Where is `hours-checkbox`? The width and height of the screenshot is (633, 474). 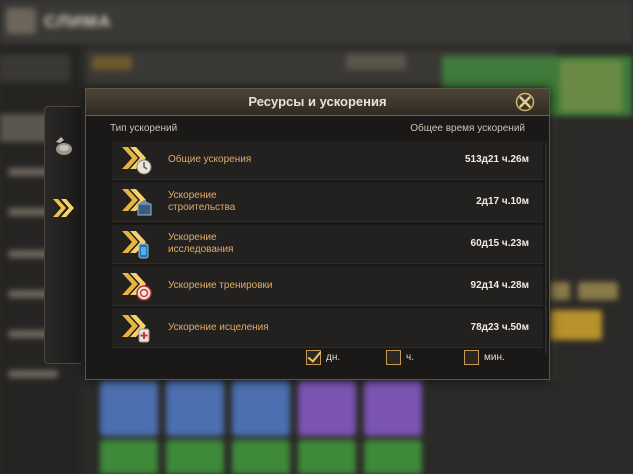 hours-checkbox is located at coordinates (393, 357).